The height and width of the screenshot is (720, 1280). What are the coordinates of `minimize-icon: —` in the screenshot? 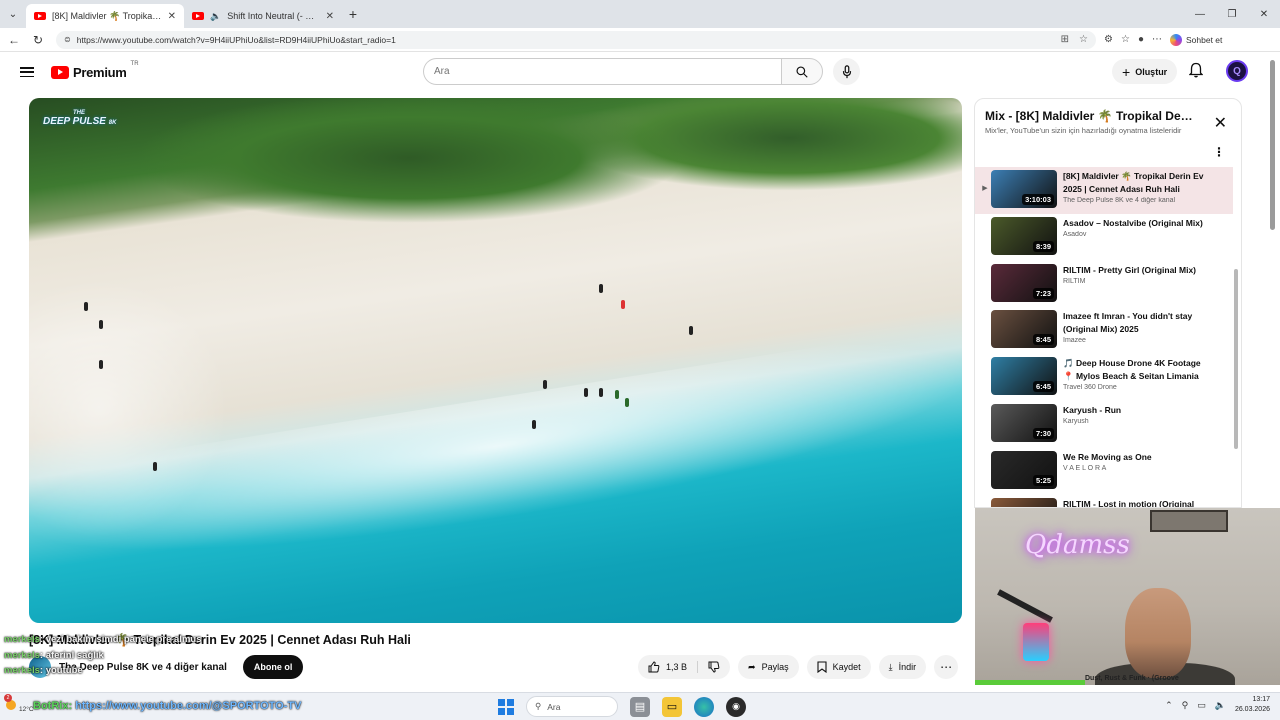 It's located at (1200, 14).